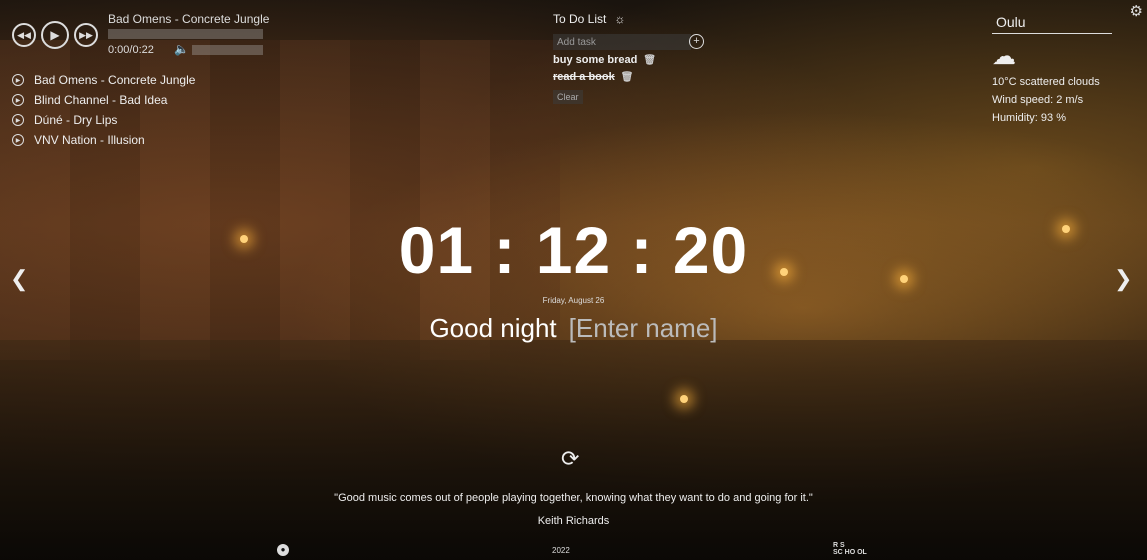  What do you see at coordinates (1004, 56) in the screenshot?
I see `cloud-icon: ☁` at bounding box center [1004, 56].